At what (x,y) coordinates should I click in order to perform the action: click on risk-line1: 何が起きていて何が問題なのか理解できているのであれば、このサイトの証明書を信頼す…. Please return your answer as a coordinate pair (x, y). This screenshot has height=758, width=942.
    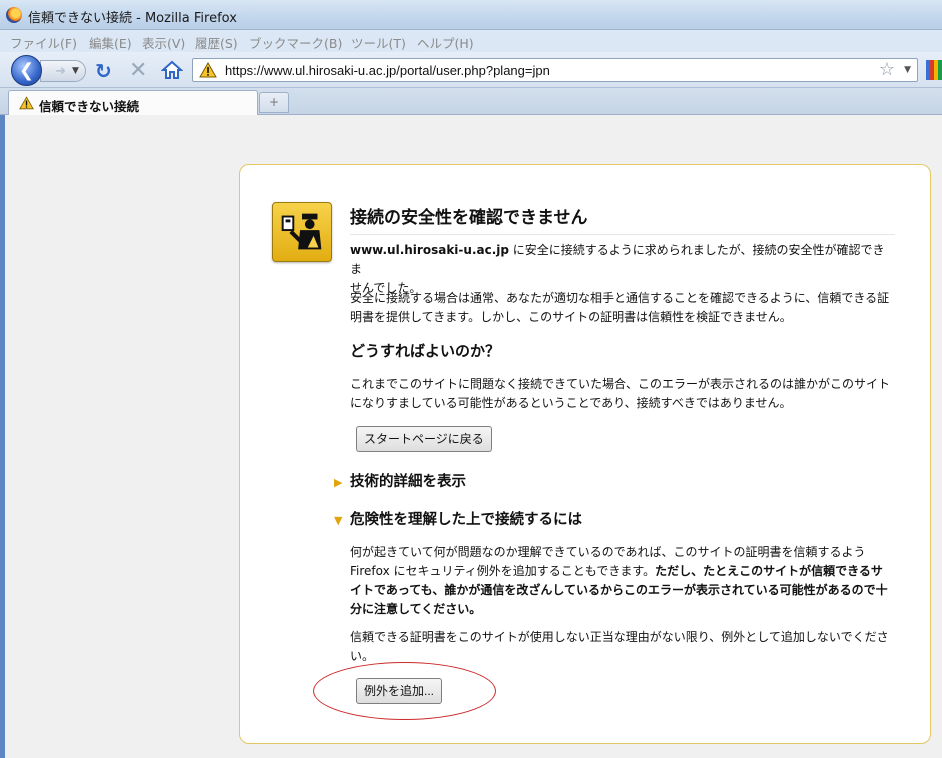
    Looking at the image, I should click on (608, 552).